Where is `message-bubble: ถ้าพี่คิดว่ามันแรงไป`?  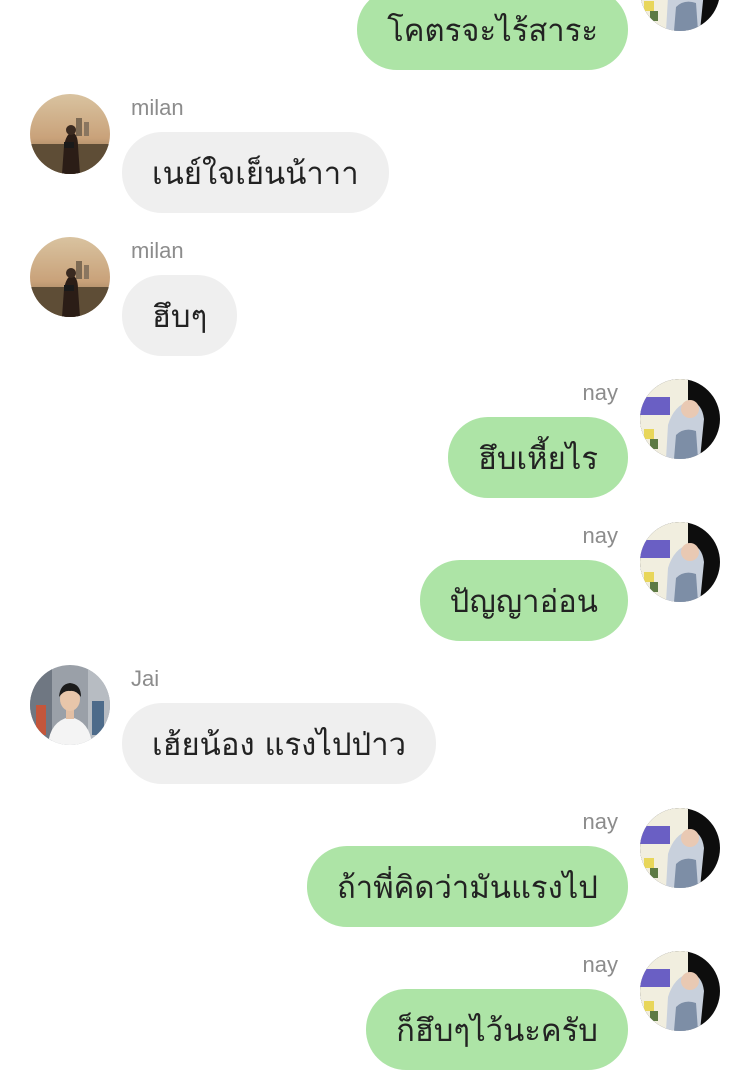
message-bubble: ถ้าพี่คิดว่ามันแรงไป is located at coordinates (467, 886).